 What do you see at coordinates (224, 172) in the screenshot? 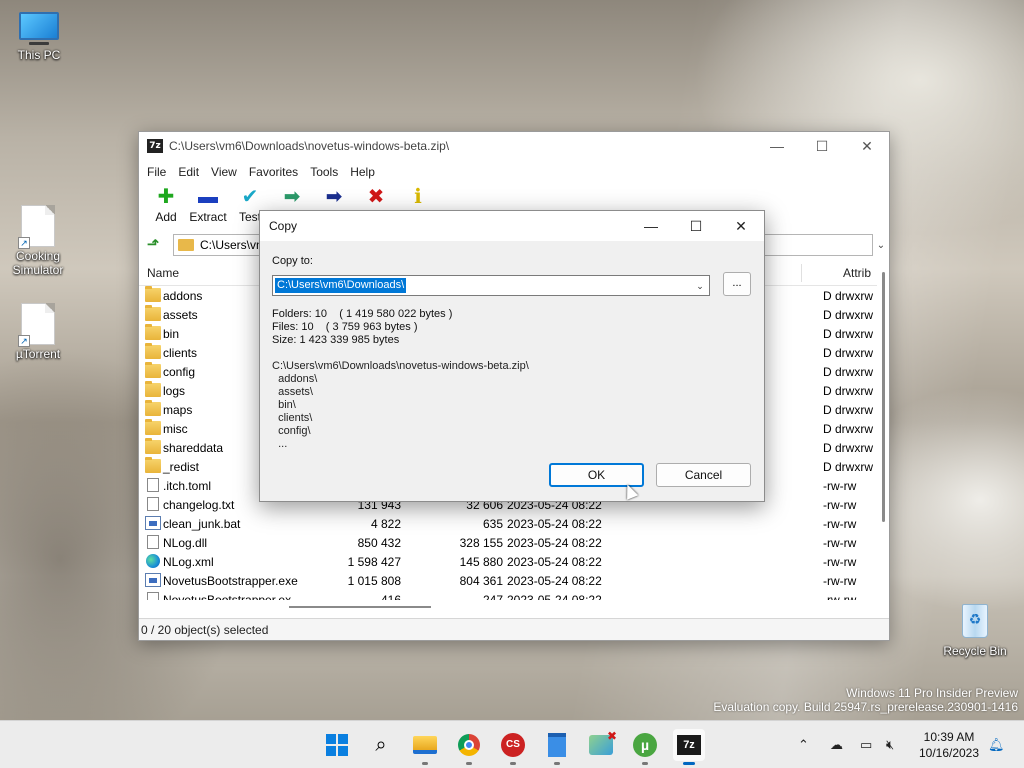
I see `menu-view: View` at bounding box center [224, 172].